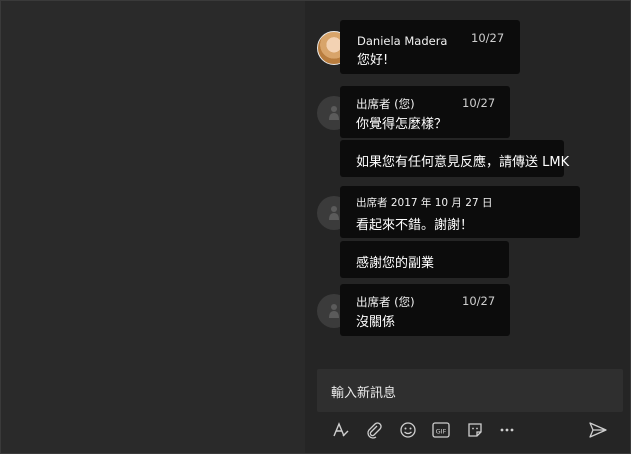  I want to click on message-text: 你覺得怎麼樣？, so click(402, 124).